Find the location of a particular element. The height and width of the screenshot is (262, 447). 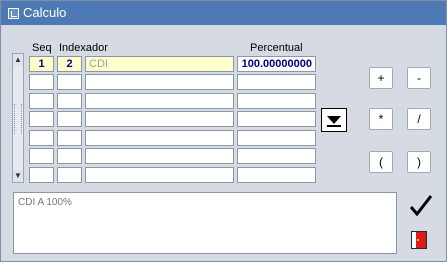

scroll-thumb is located at coordinates (18, 119).